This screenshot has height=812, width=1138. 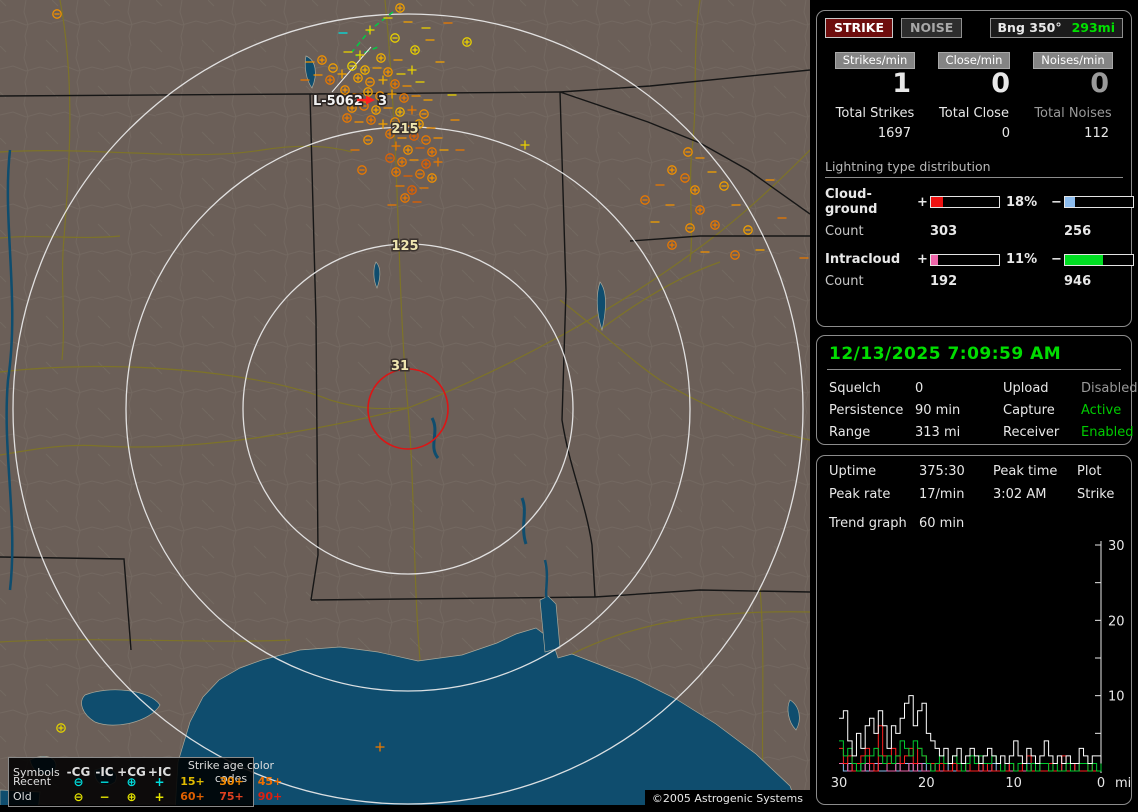 I want to click on peak-rate-label: Peak rate, so click(x=860, y=494).